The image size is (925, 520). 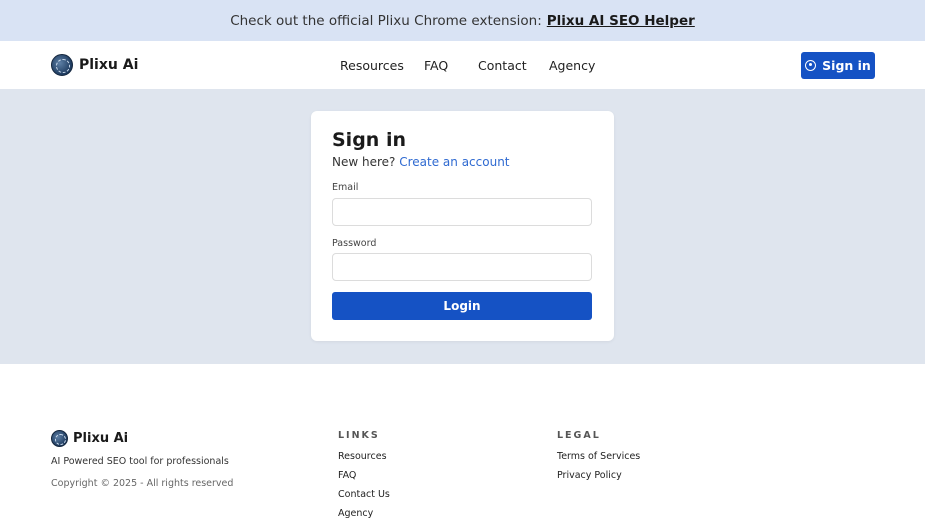 What do you see at coordinates (572, 65) in the screenshot?
I see `nav-agency: Agency` at bounding box center [572, 65].